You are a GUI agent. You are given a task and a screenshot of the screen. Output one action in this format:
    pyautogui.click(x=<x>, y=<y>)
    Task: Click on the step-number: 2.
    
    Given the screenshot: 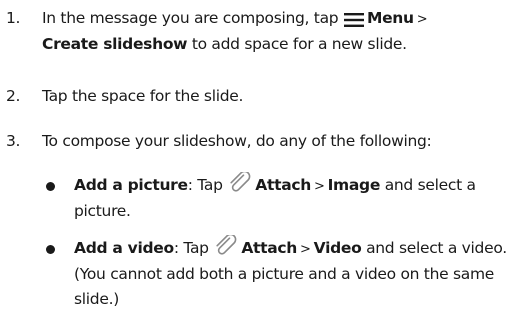 What is the action you would take?
    pyautogui.click(x=13, y=96)
    